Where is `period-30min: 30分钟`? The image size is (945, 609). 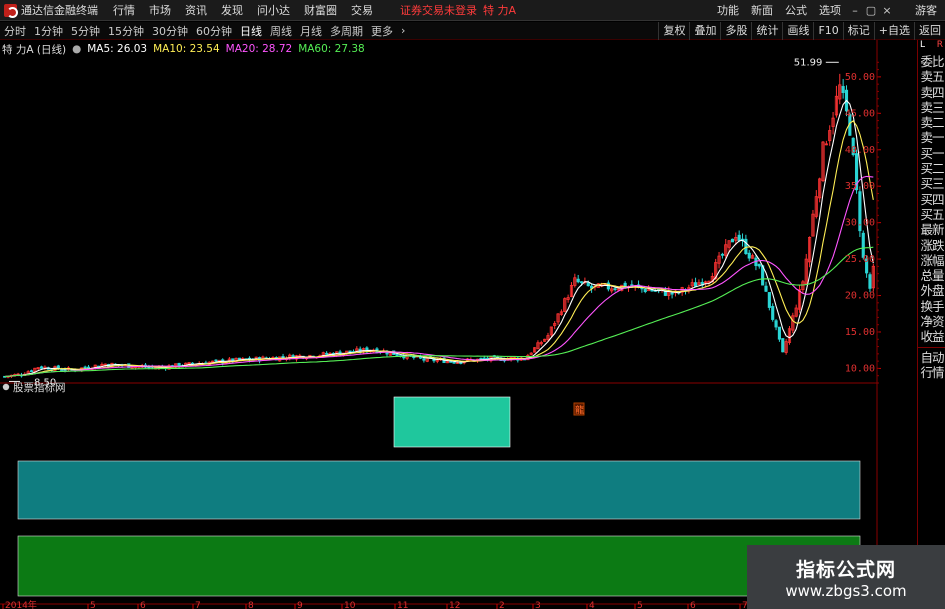
period-30min: 30分钟 is located at coordinates (170, 31).